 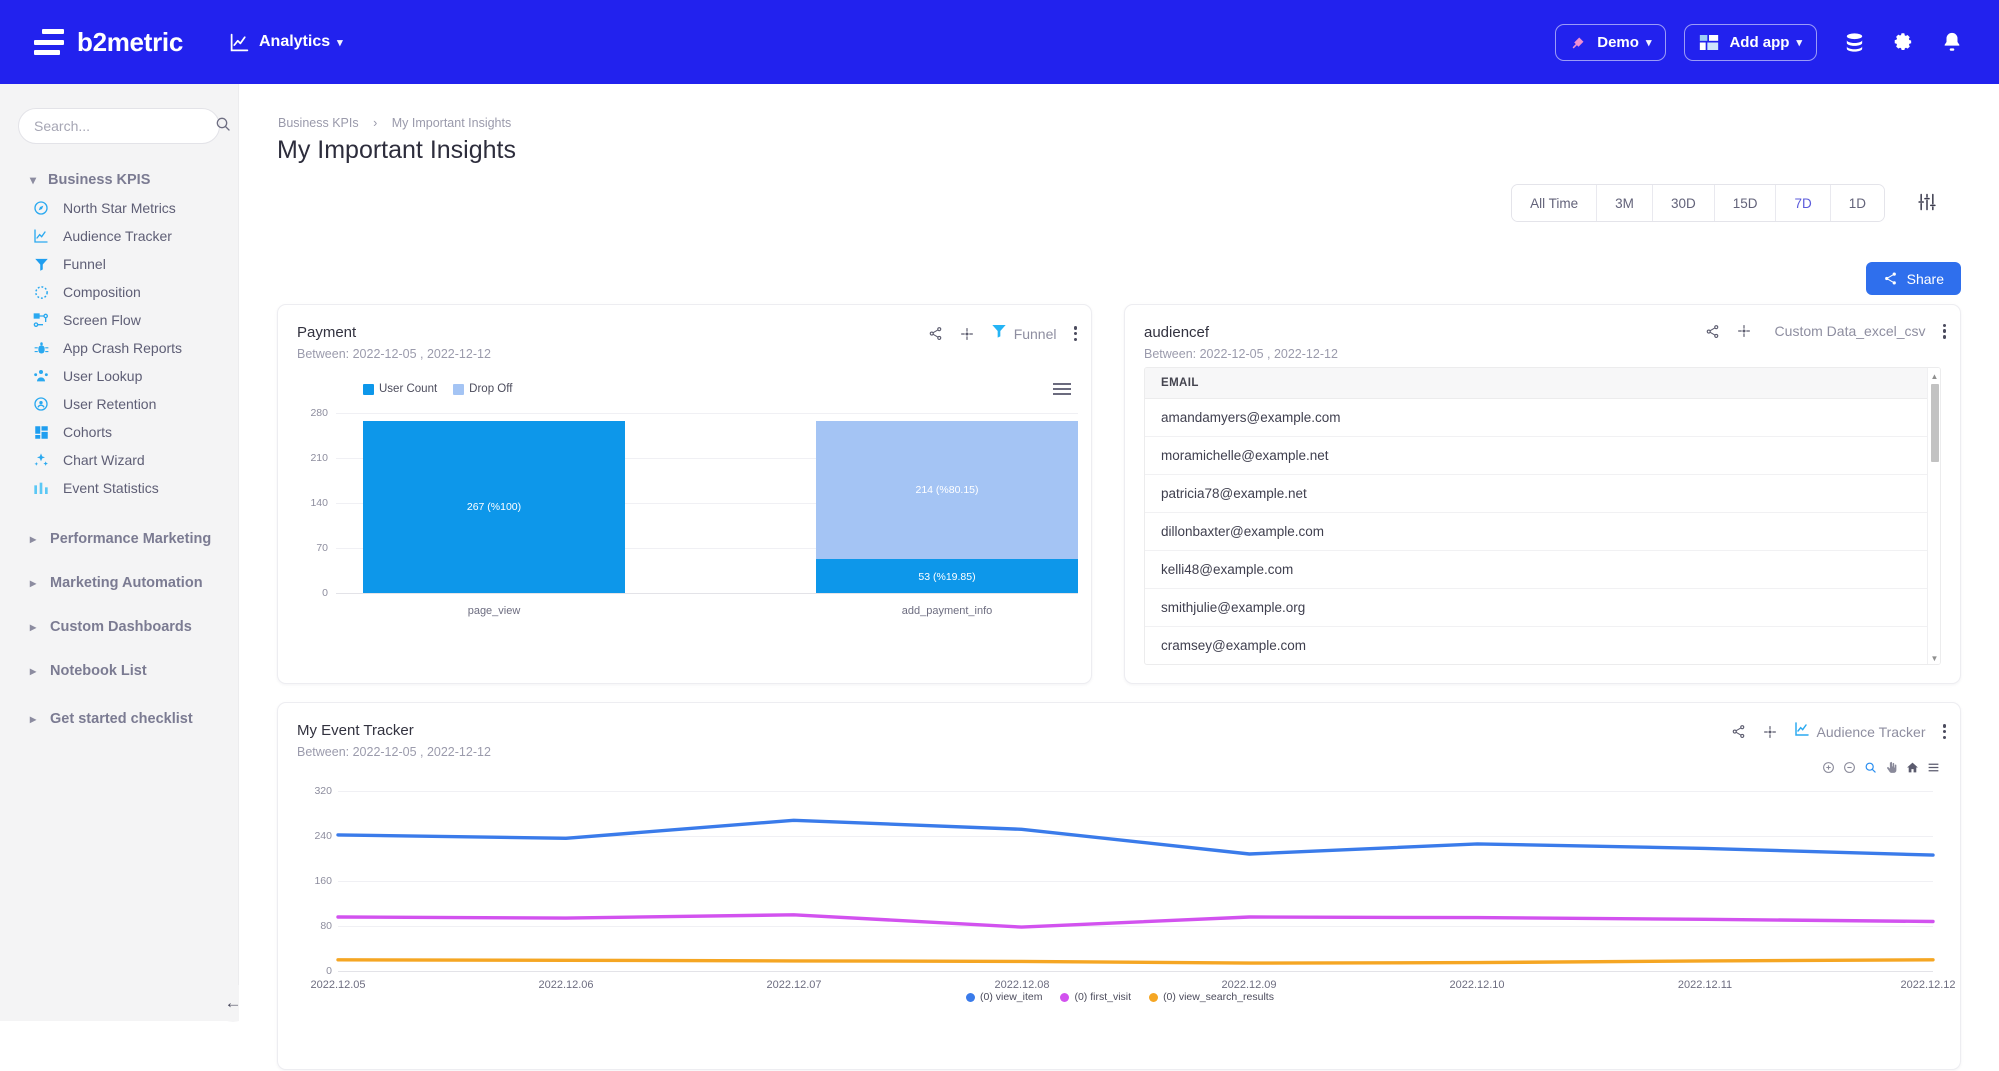 I want to click on bug-icon, so click(x=41, y=348).